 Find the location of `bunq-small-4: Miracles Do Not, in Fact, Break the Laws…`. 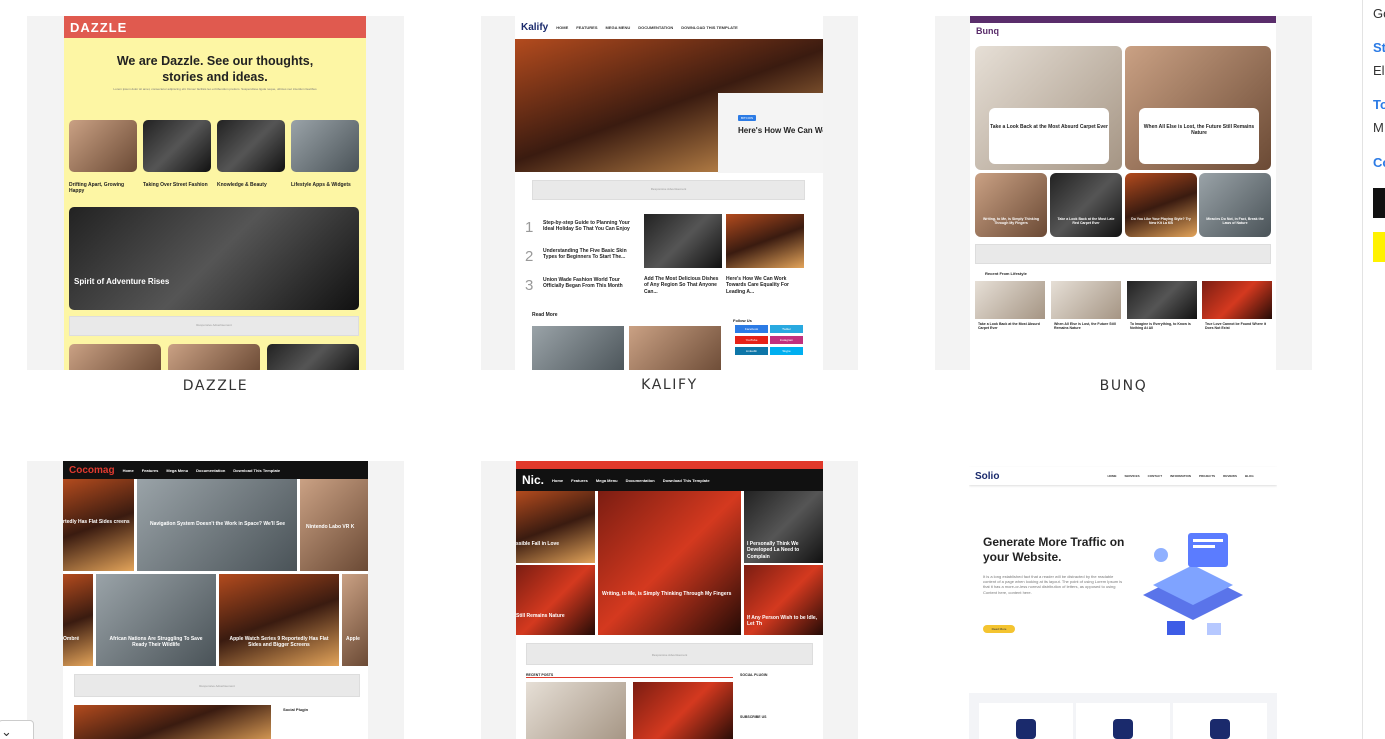

bunq-small-4: Miracles Do Not, in Fact, Break the Laws… is located at coordinates (1235, 205).